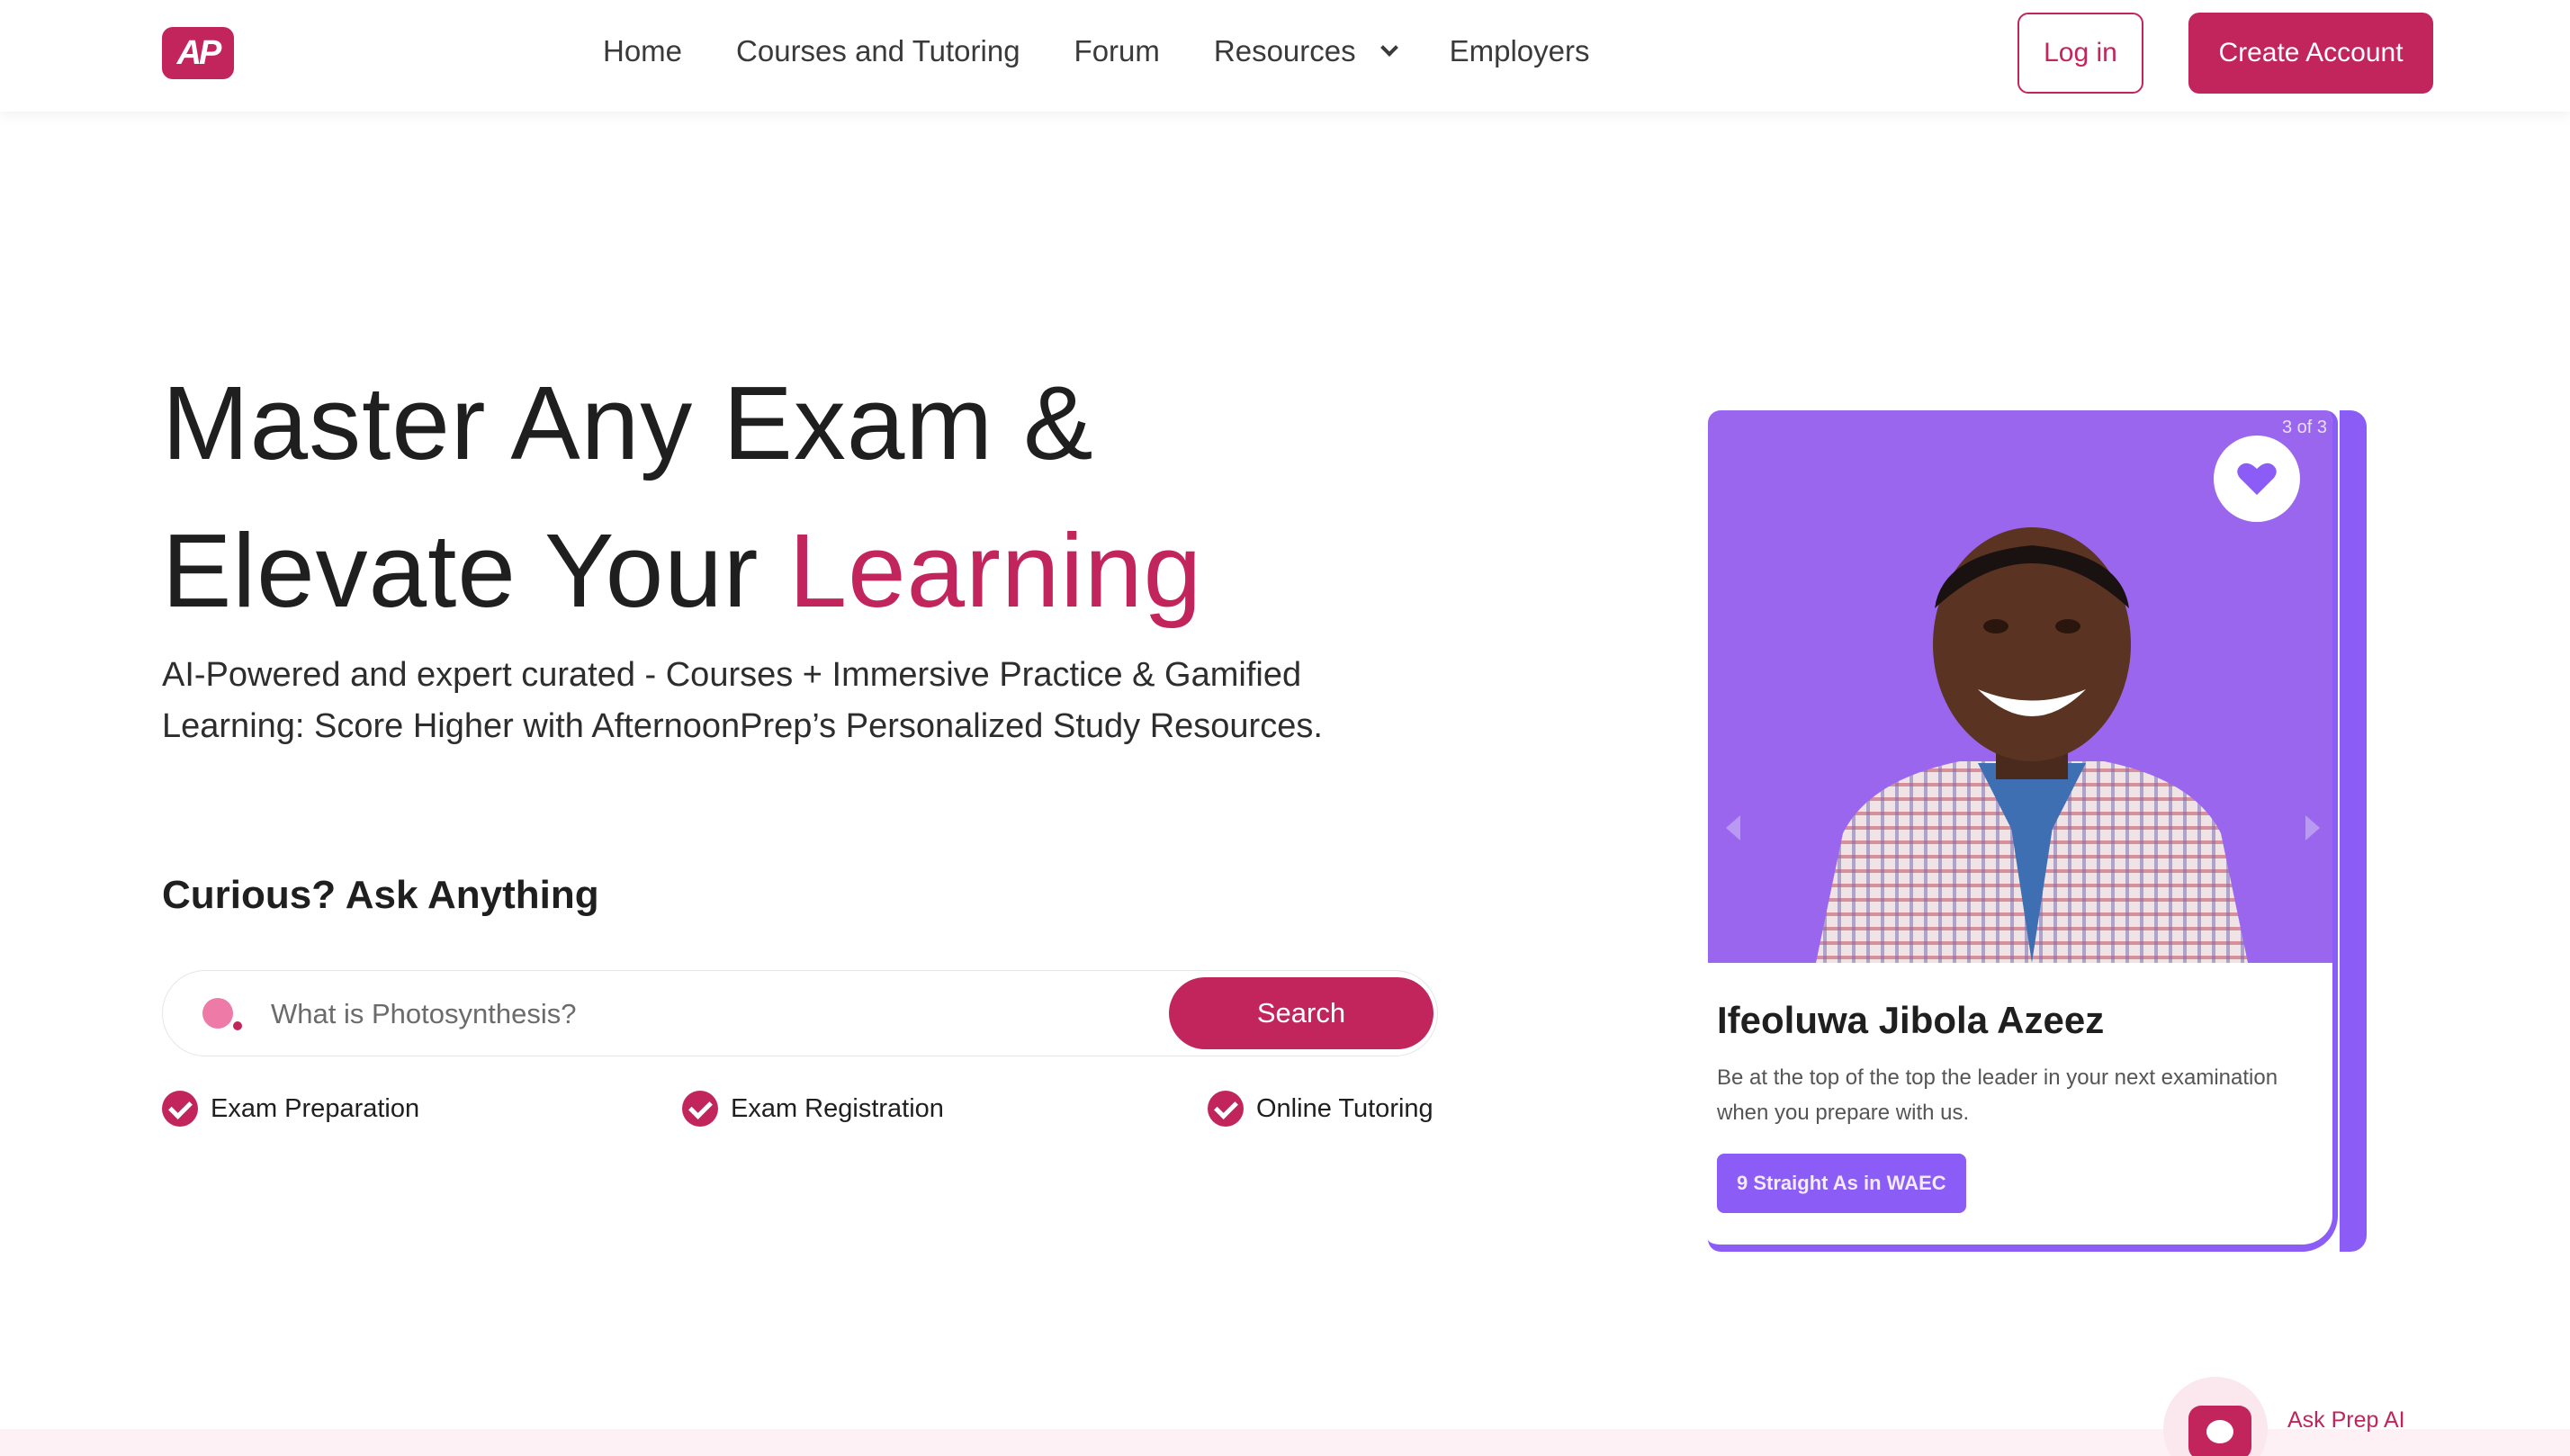 The image size is (2570, 1456). Describe the element at coordinates (1520, 51) in the screenshot. I see `nav-link-employers: Employers` at that location.